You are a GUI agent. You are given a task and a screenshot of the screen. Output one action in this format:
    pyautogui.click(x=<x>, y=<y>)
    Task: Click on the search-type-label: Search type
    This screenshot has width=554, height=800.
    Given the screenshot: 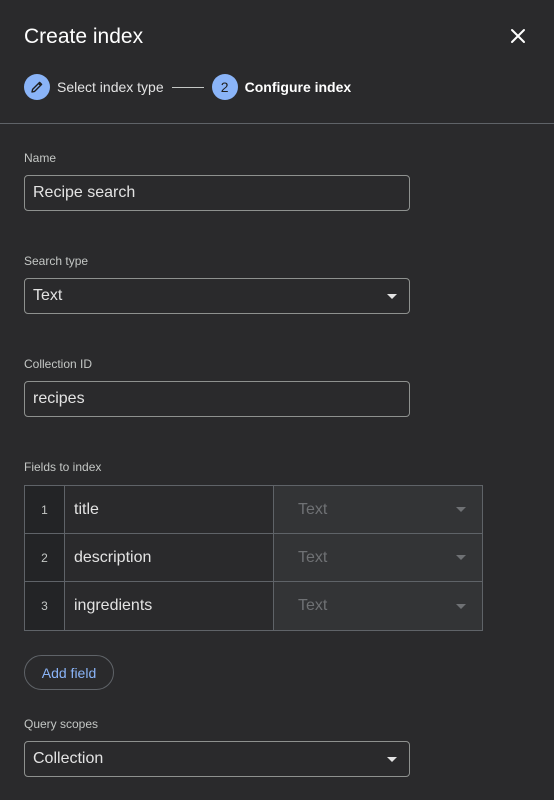 What is the action you would take?
    pyautogui.click(x=56, y=261)
    